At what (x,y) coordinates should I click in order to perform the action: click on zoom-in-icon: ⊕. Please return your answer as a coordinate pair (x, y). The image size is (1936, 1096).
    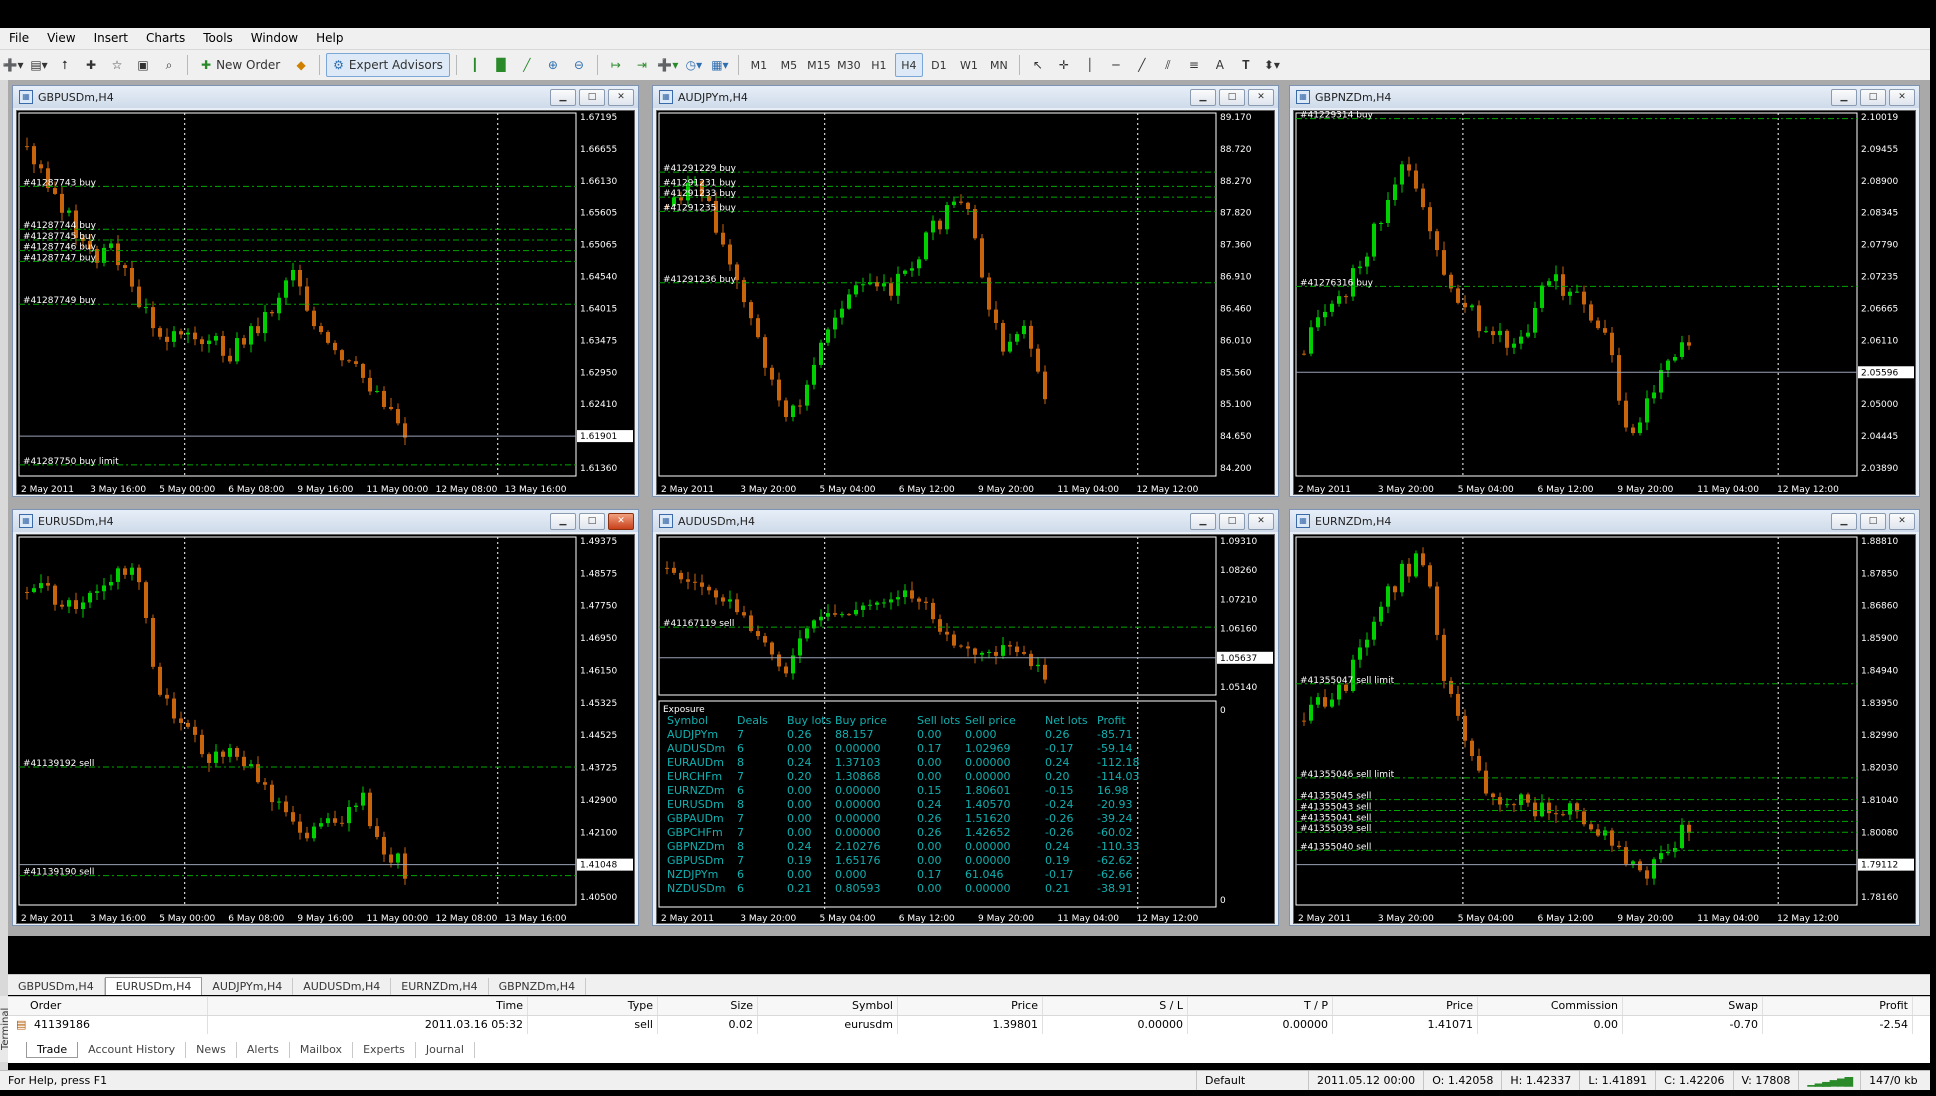
    Looking at the image, I should click on (553, 65).